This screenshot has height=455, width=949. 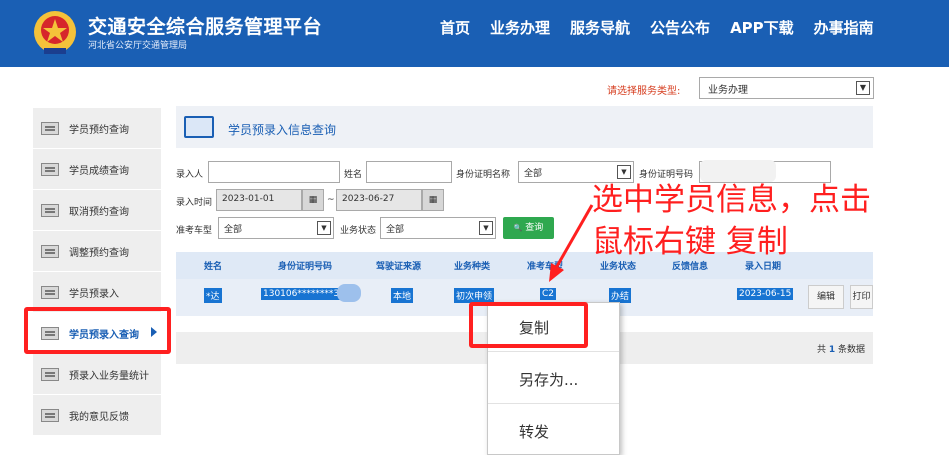 I want to click on annotation-line-1: 选中学员信息，点击, so click(x=731, y=200).